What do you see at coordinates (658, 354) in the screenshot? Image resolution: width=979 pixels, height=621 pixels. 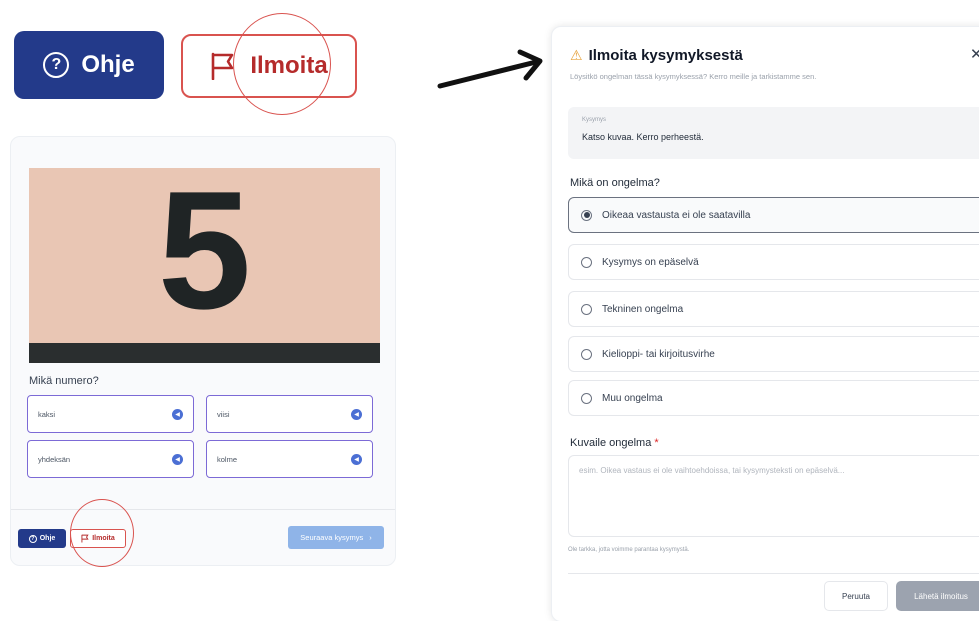 I see `problem-option-label: Kielioppi- tai kirjoitusvirhe` at bounding box center [658, 354].